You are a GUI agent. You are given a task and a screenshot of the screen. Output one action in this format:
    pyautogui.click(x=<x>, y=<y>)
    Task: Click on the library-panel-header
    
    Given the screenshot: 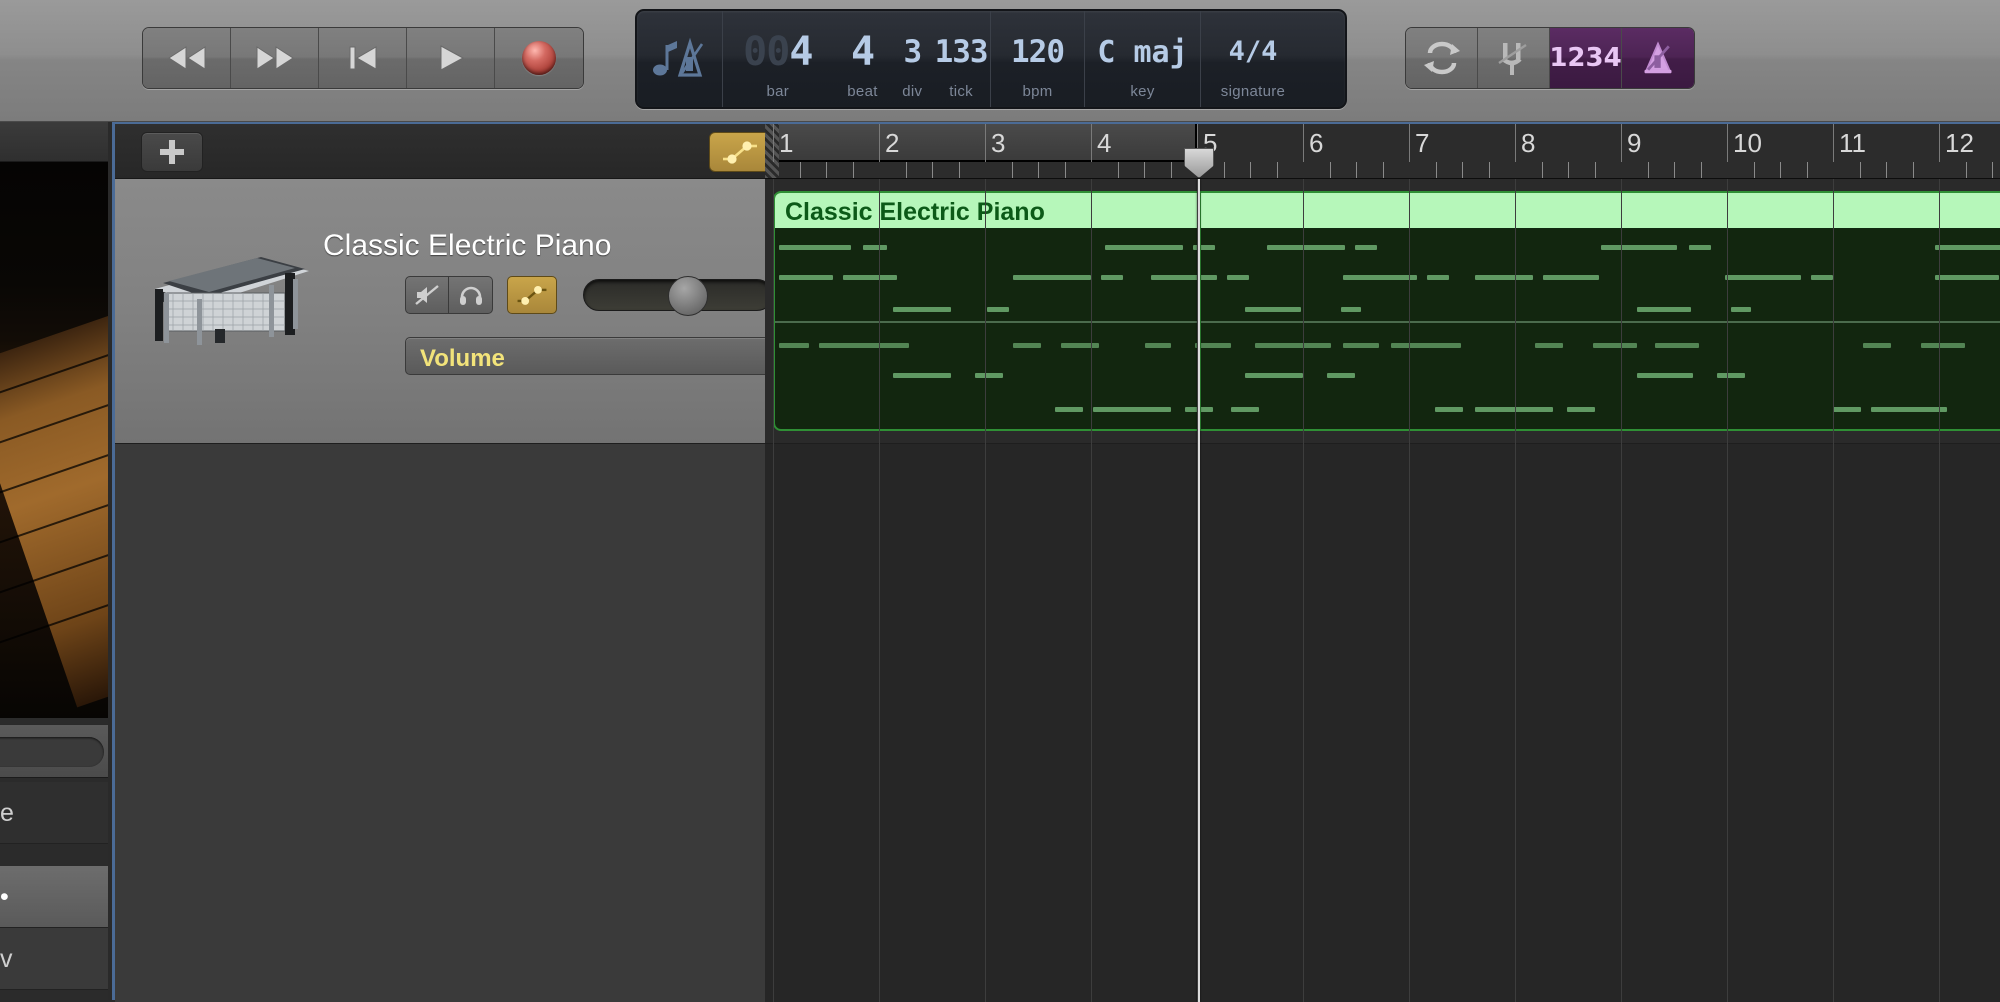 What is the action you would take?
    pyautogui.click(x=54, y=142)
    